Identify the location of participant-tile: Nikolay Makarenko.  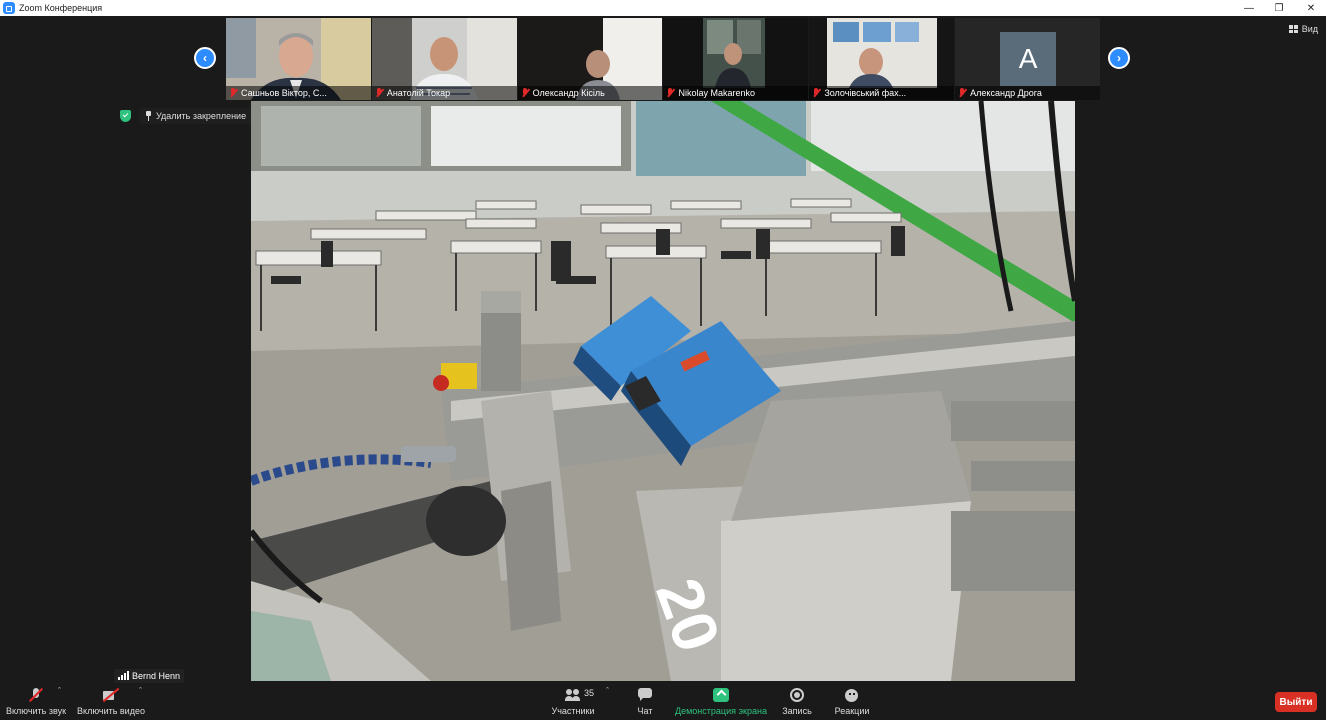
(736, 59).